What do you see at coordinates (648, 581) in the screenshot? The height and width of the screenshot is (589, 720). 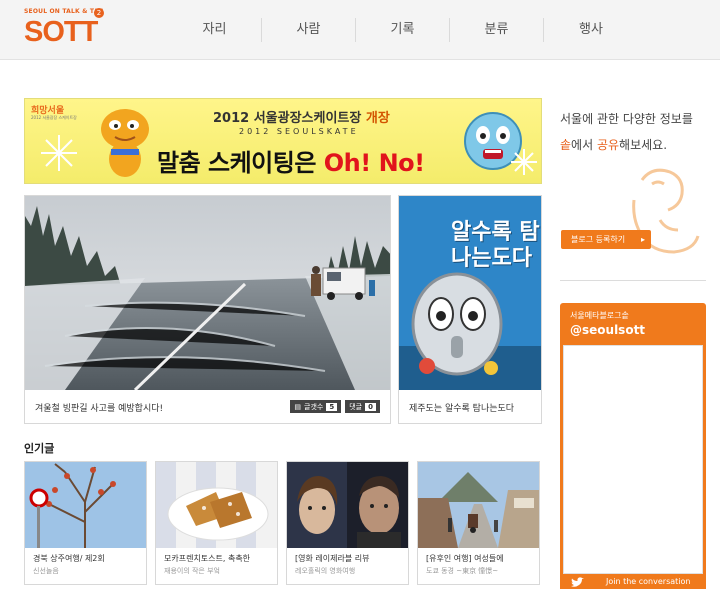 I see `twitter-join-link: Join the conversation` at bounding box center [648, 581].